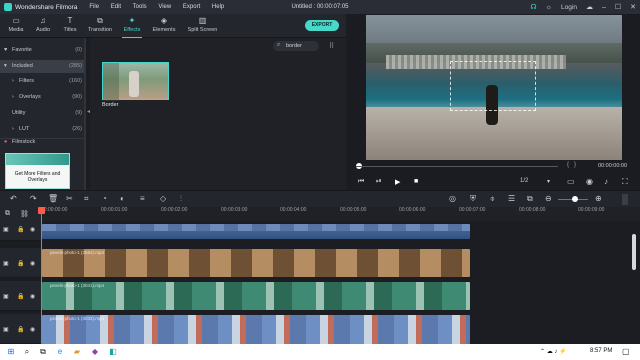  Describe the element at coordinates (181, 199) in the screenshot. I see `split-audio-icon: ⫶` at that location.